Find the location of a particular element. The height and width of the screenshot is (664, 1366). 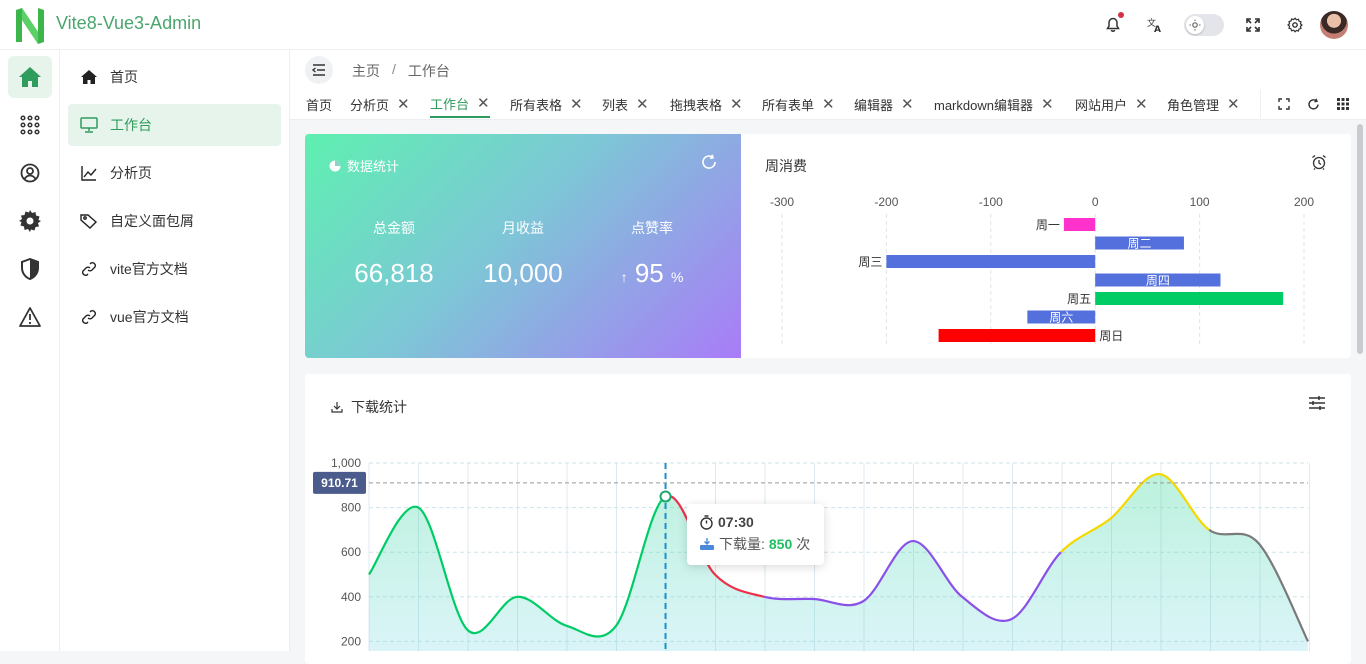

language-button: 文A is located at coordinates (1155, 25).